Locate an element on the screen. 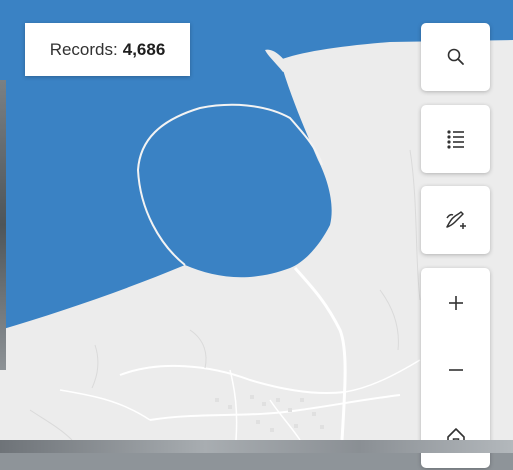 The image size is (513, 470). bottom-edge is located at coordinates (256, 446).